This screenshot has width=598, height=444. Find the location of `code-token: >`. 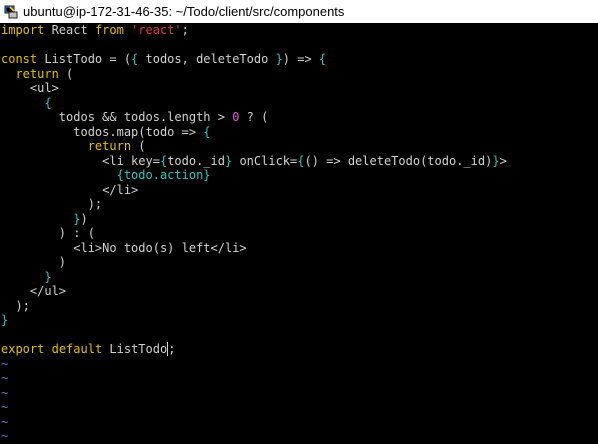

code-token: > is located at coordinates (503, 160).